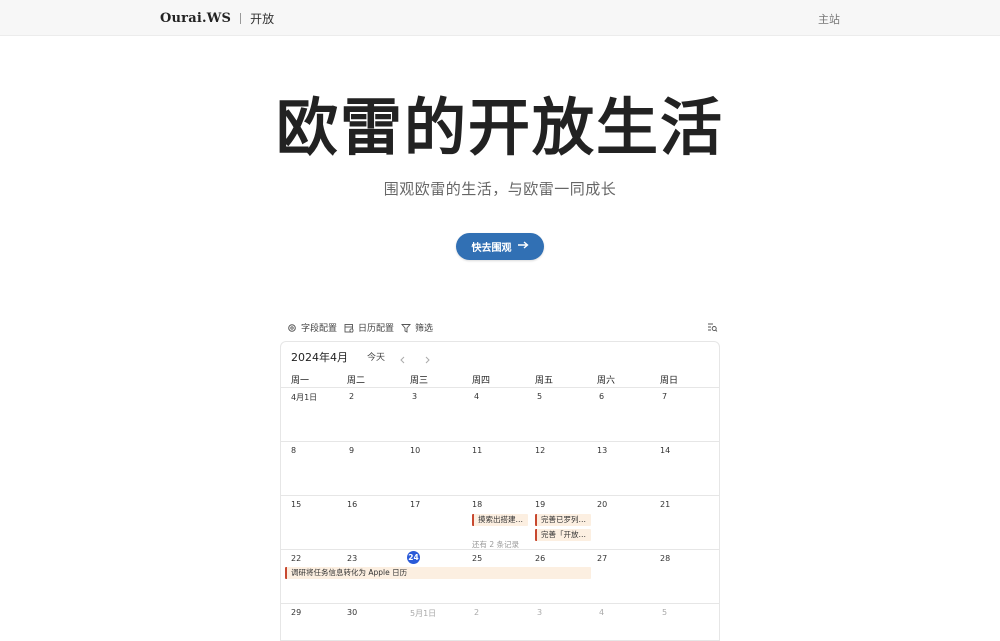 This screenshot has height=641, width=1000. I want to click on field-config-button: 字段配置, so click(312, 327).